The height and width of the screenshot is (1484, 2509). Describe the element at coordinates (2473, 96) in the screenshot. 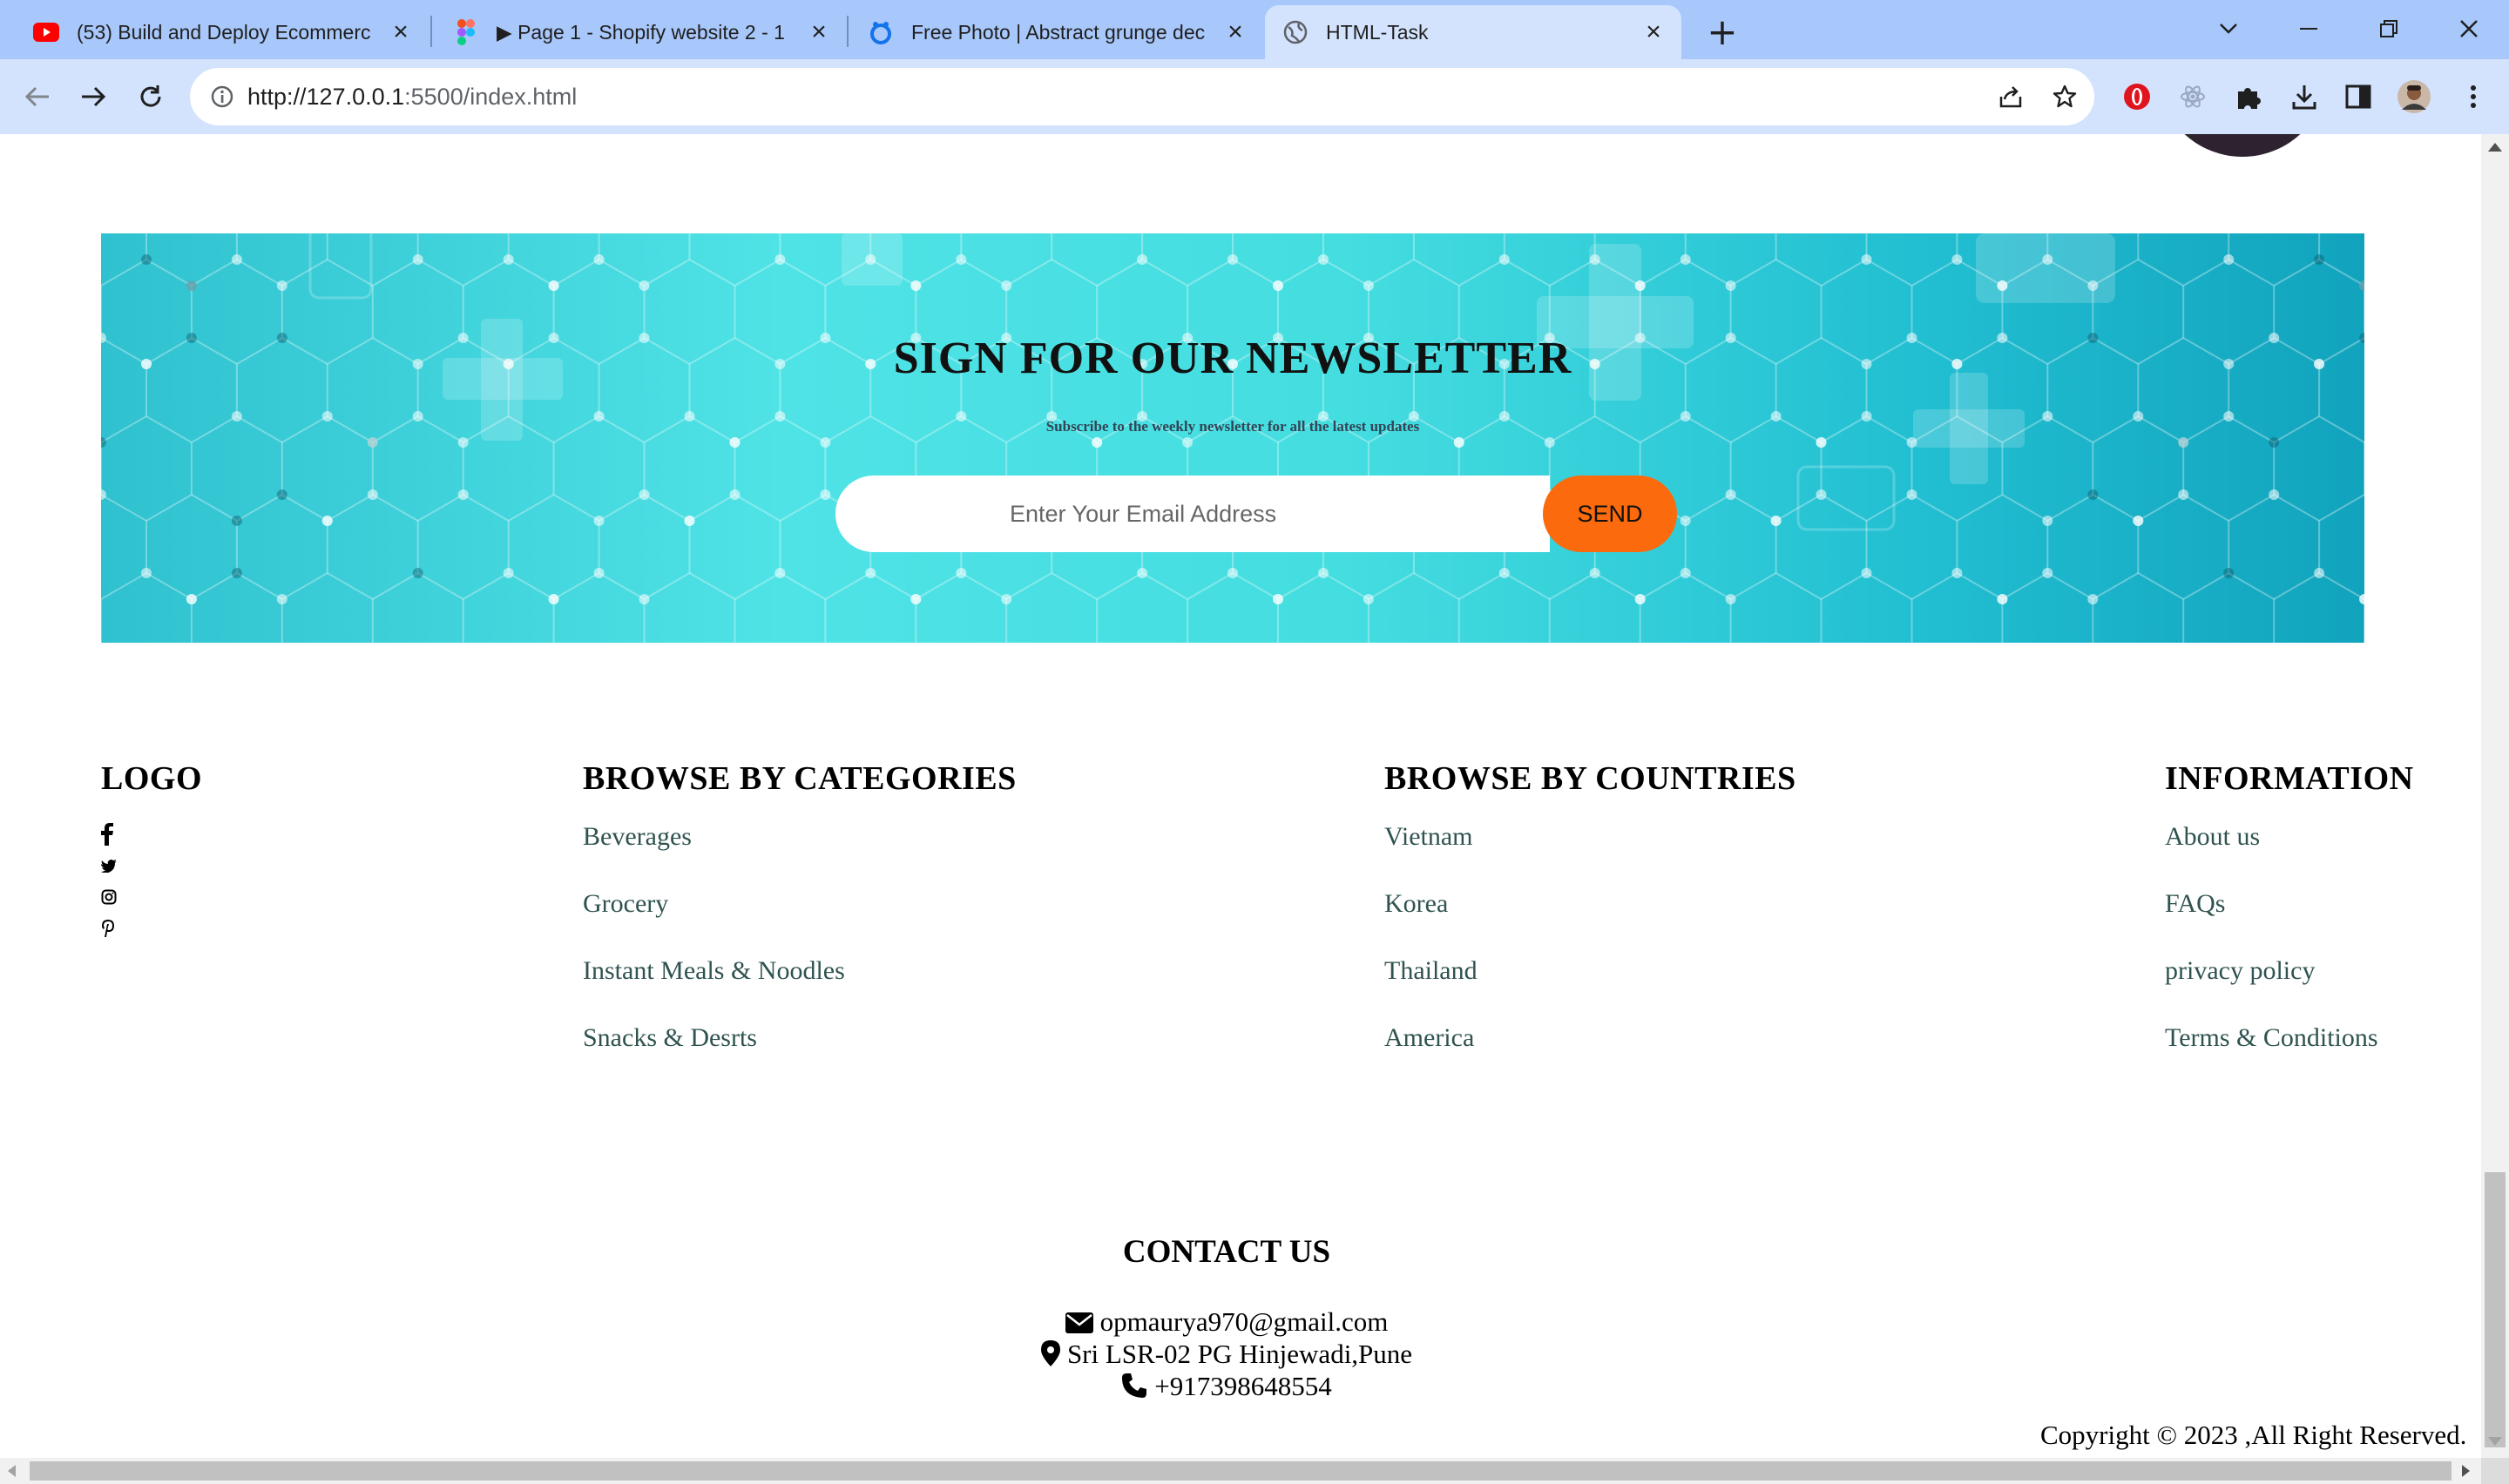

I see `menu-kebab-icon` at that location.